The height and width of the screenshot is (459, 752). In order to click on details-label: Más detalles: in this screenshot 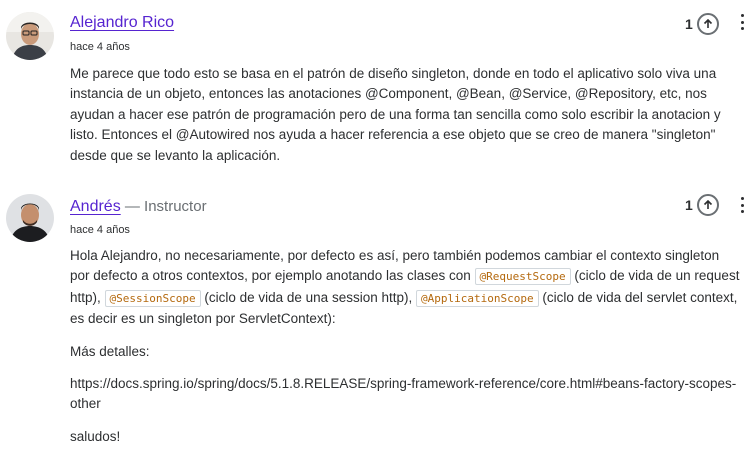, I will do `click(110, 351)`.